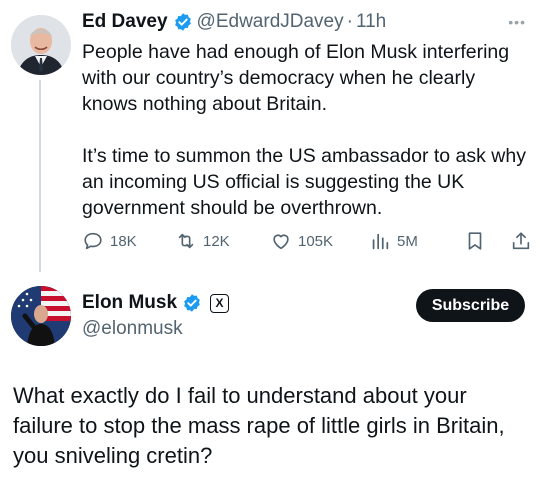 This screenshot has width=540, height=499. Describe the element at coordinates (202, 241) in the screenshot. I see `repost-button: 12K` at that location.